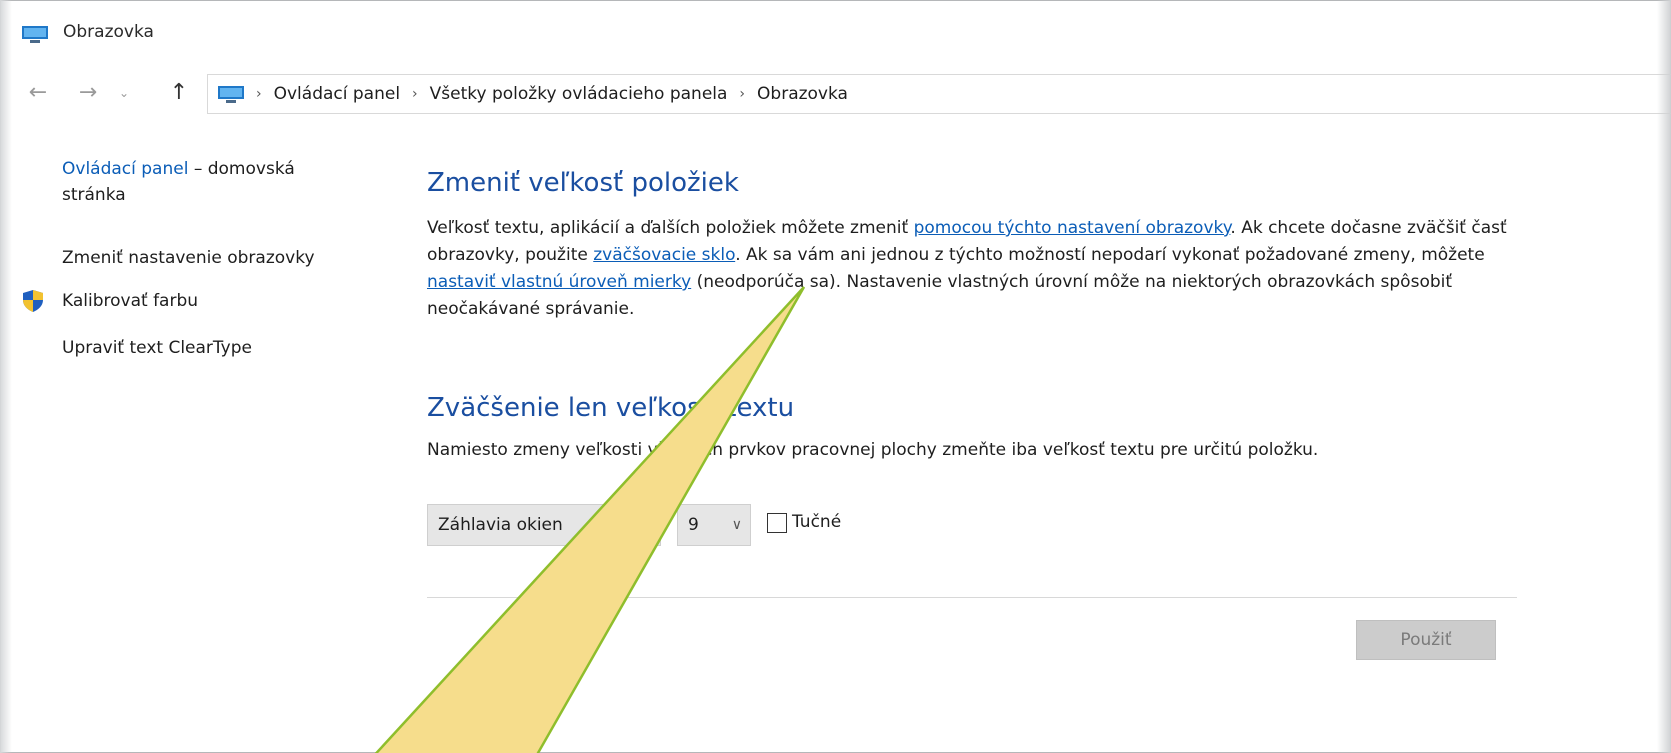  What do you see at coordinates (212, 182) in the screenshot?
I see `sidebar-home: Ovládací panel – domovská stránka` at bounding box center [212, 182].